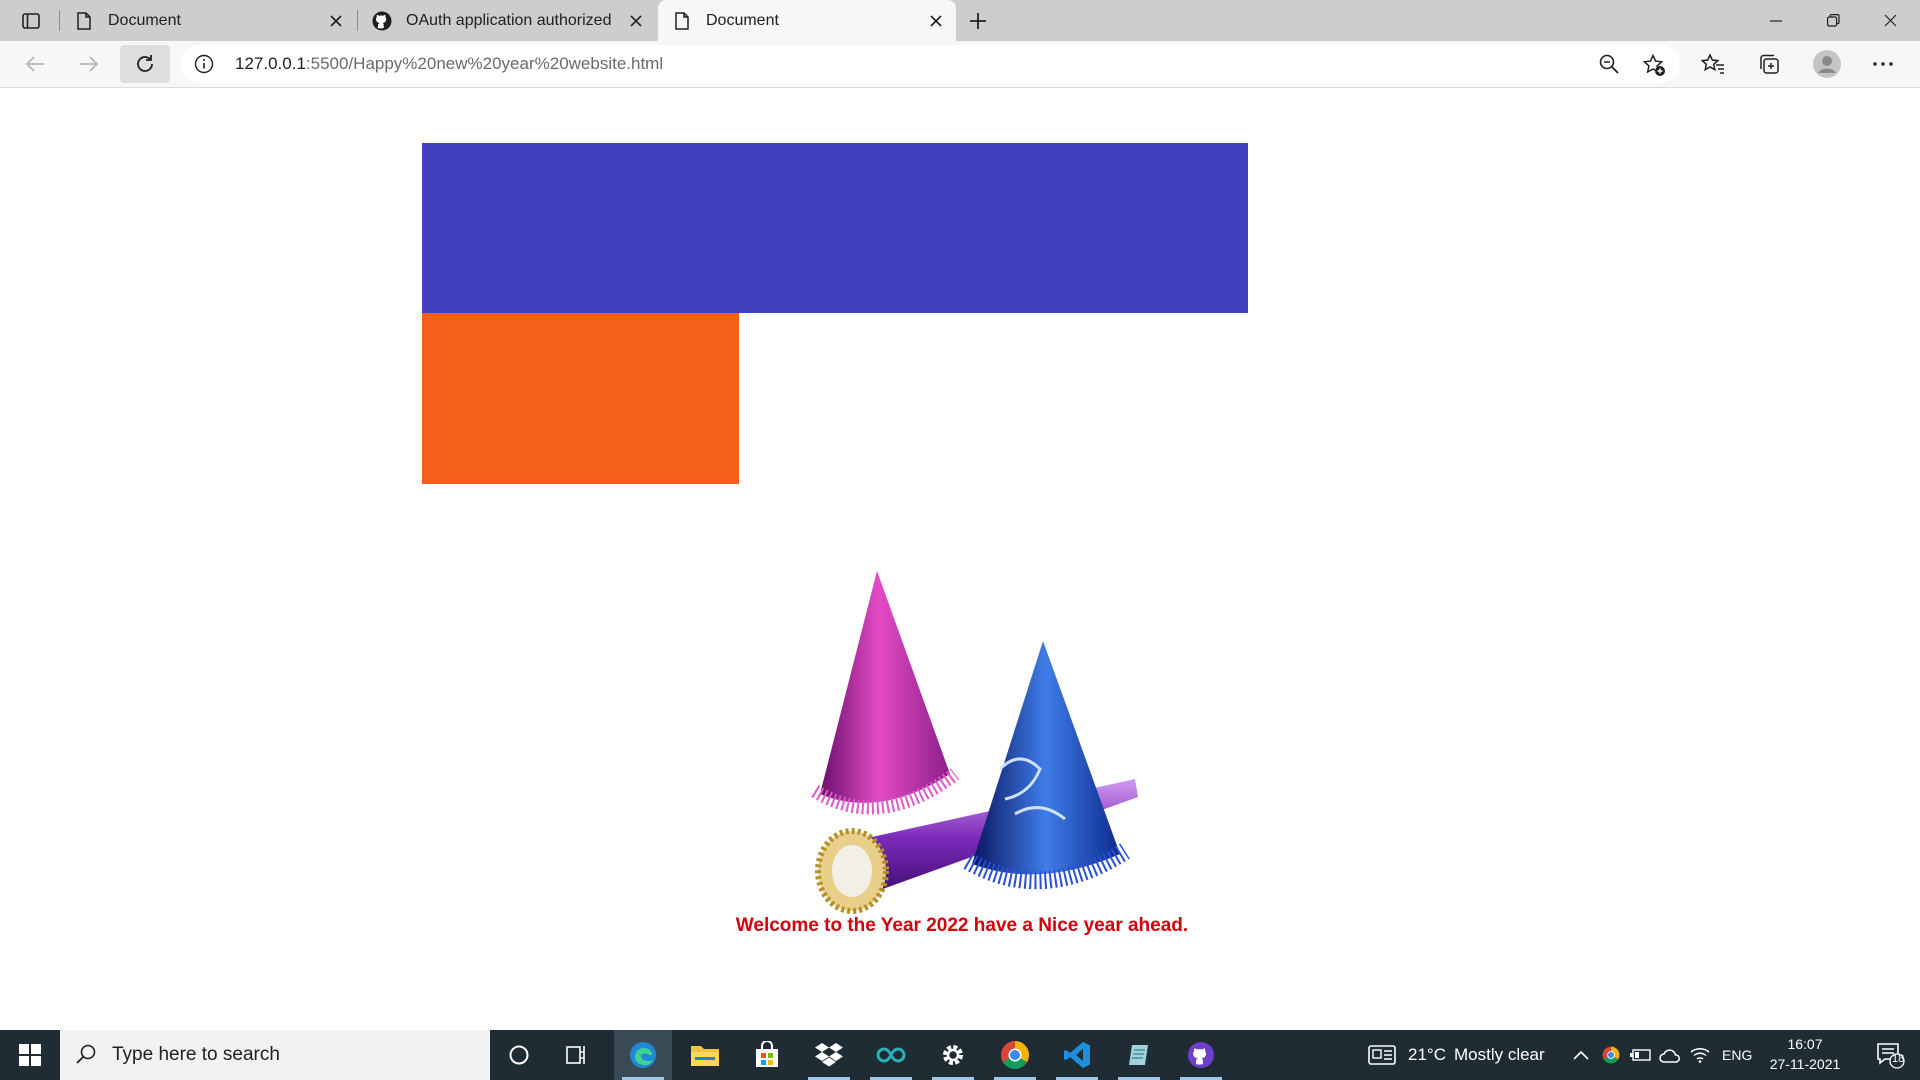  I want to click on battery-icon, so click(1640, 1055).